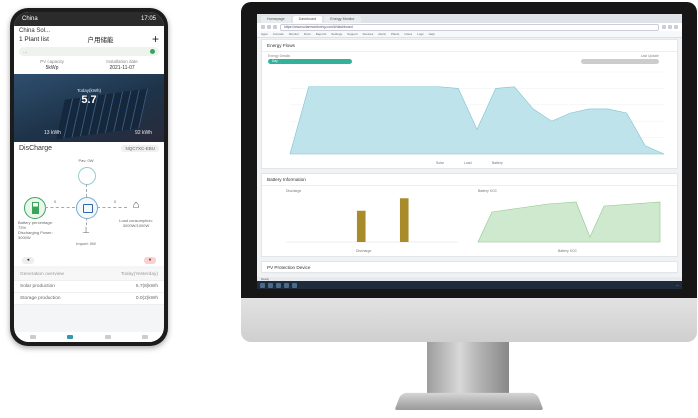 The height and width of the screenshot is (418, 698). Describe the element at coordinates (275, 27) in the screenshot. I see `reload-icon` at that location.